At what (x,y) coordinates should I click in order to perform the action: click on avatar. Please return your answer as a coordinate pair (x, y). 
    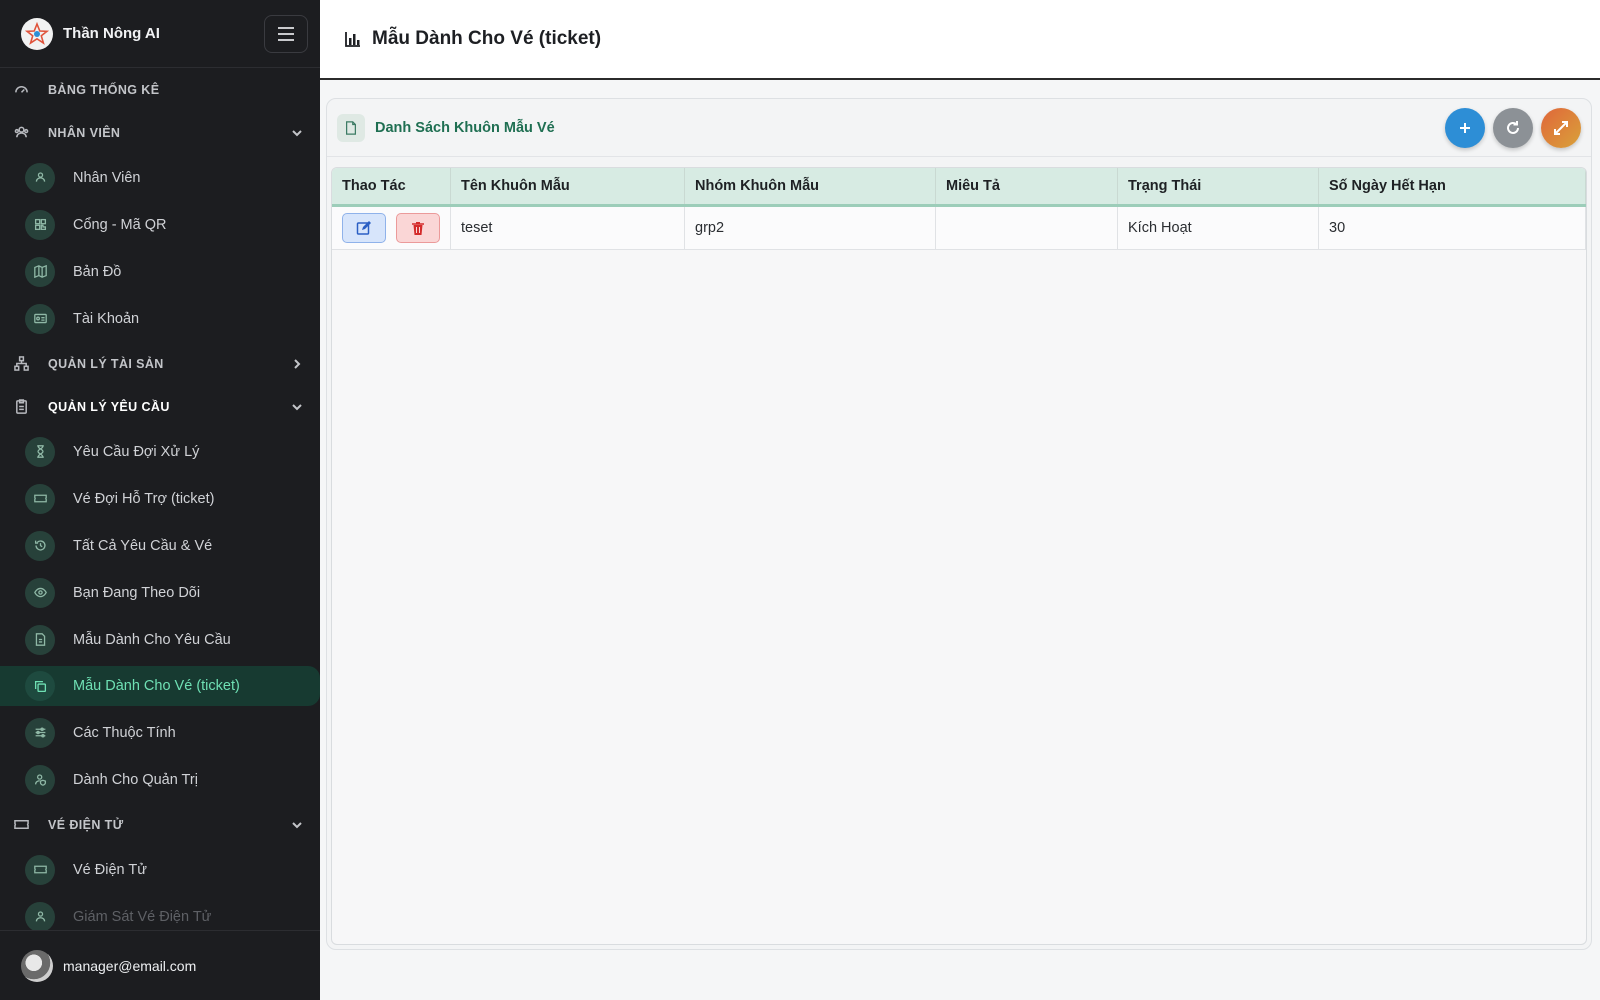
    Looking at the image, I should click on (37, 965).